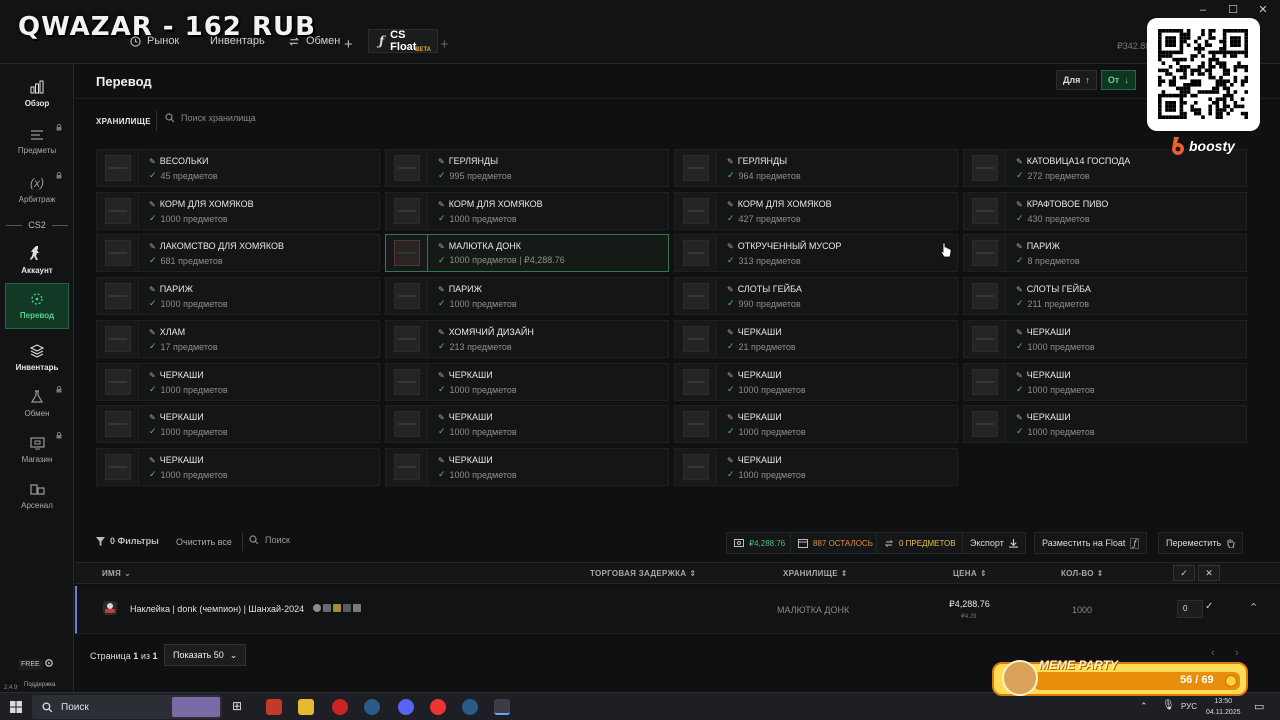  Describe the element at coordinates (1223, 707) in the screenshot. I see `taskbar-clock: 13:50 04.11.2025` at that location.